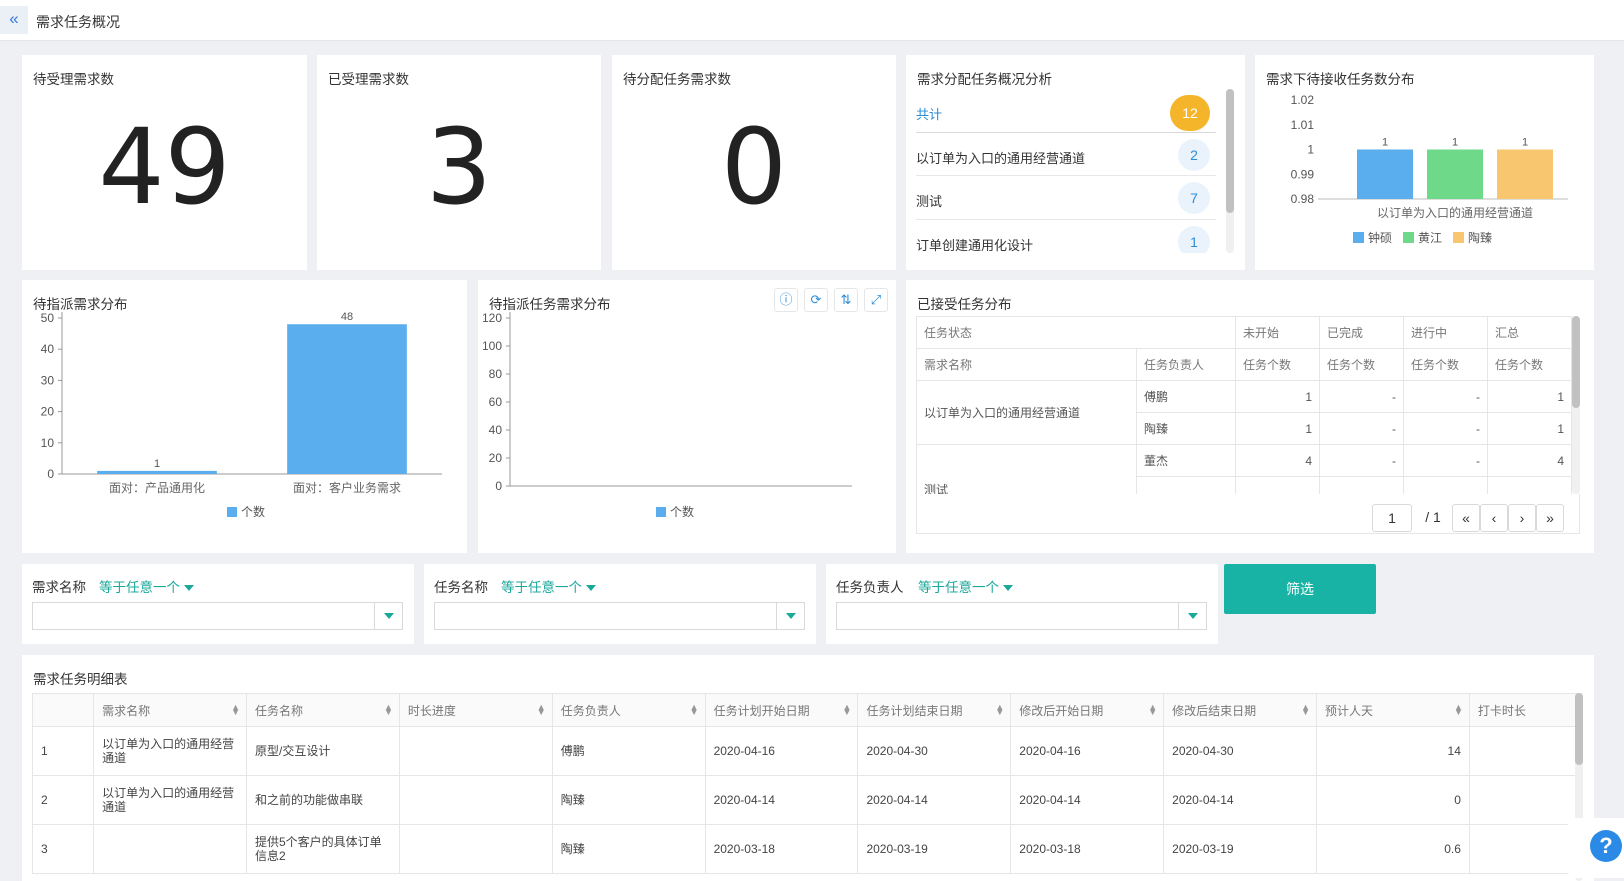  I want to click on first-page-icon: «, so click(1466, 518).